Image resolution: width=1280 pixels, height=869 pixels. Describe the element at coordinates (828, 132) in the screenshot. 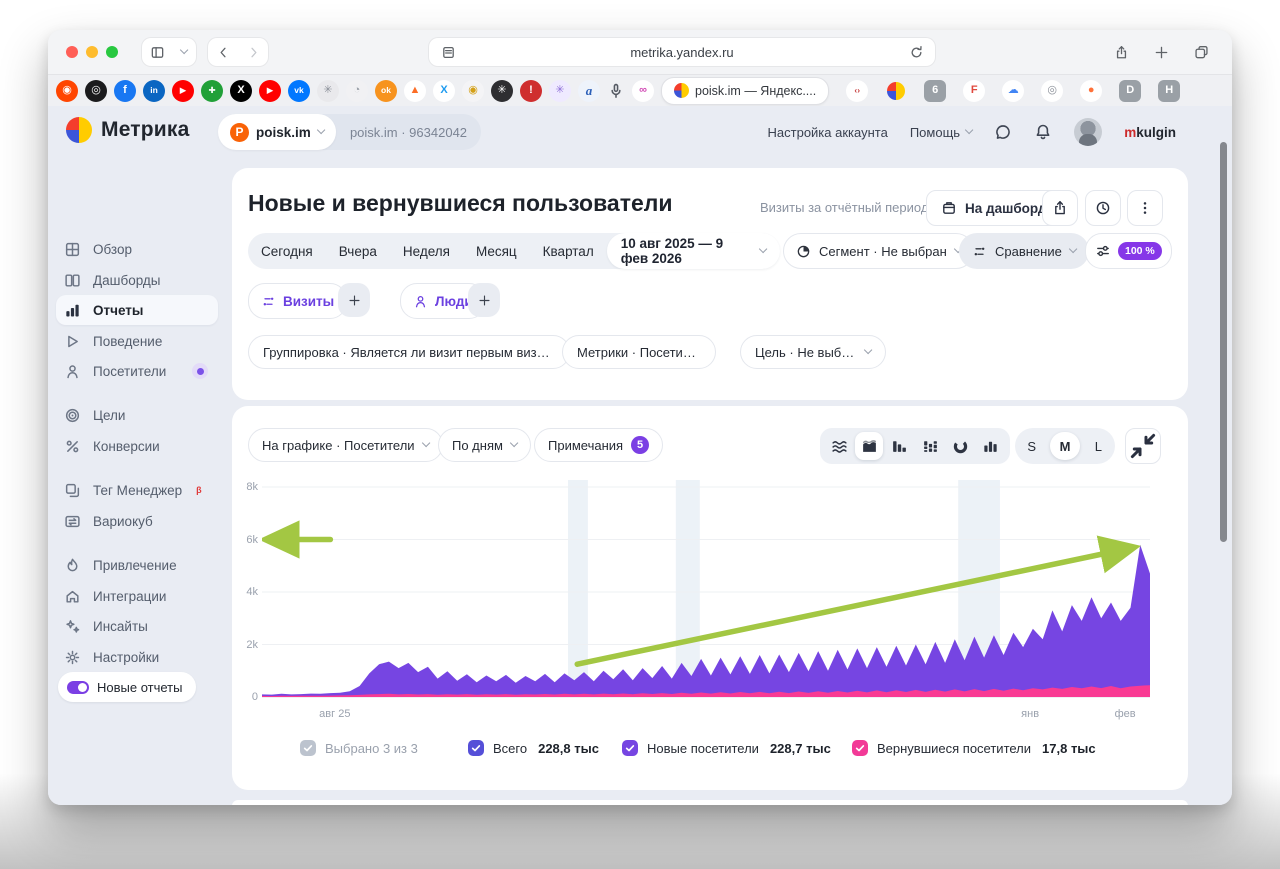

I see `account-settings-link: Настройка аккаунта` at that location.